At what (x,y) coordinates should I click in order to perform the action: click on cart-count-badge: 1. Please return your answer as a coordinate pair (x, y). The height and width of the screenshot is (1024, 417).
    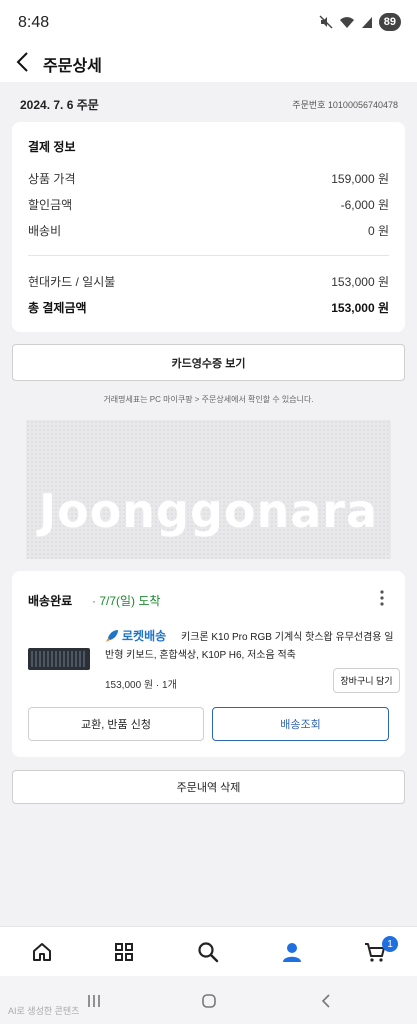
    Looking at the image, I should click on (390, 944).